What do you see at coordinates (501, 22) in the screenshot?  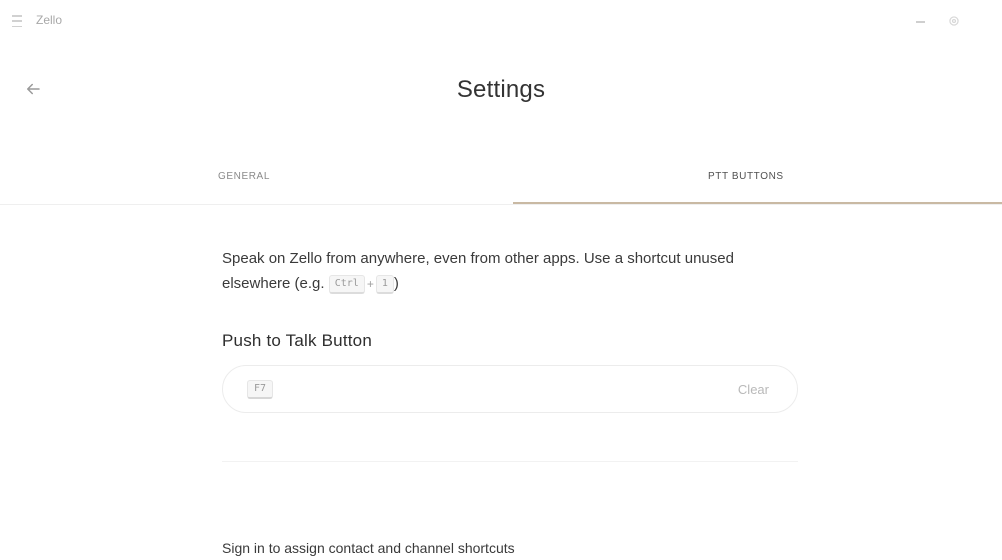 I see `title-bar: Zello` at bounding box center [501, 22].